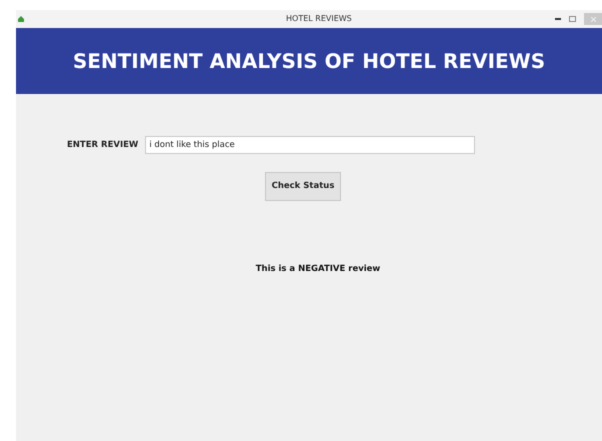 Image resolution: width=602 pixels, height=441 pixels. Describe the element at coordinates (558, 19) in the screenshot. I see `minimize-icon` at that location.